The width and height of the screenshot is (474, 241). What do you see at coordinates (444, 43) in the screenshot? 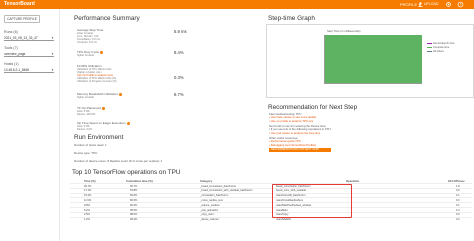
I see `legend-label: Kernel launch time` at bounding box center [444, 43].